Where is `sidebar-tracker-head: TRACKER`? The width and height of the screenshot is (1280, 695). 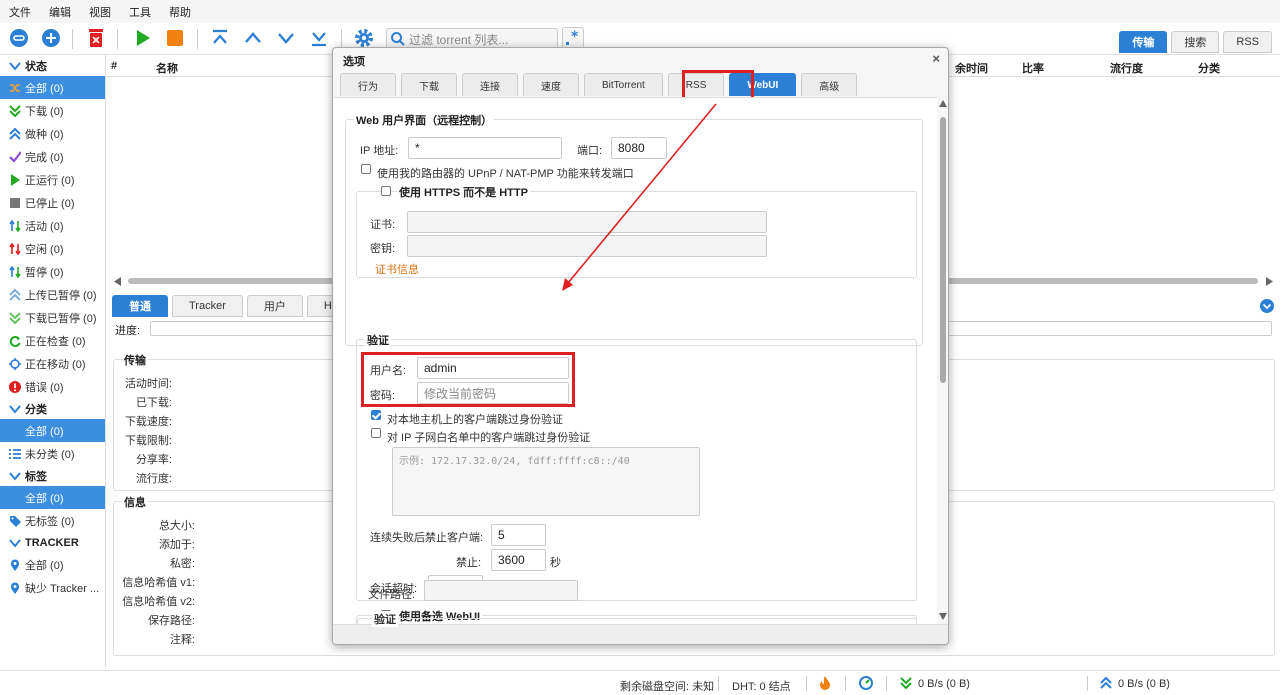
sidebar-tracker-head: TRACKER is located at coordinates (52, 542).